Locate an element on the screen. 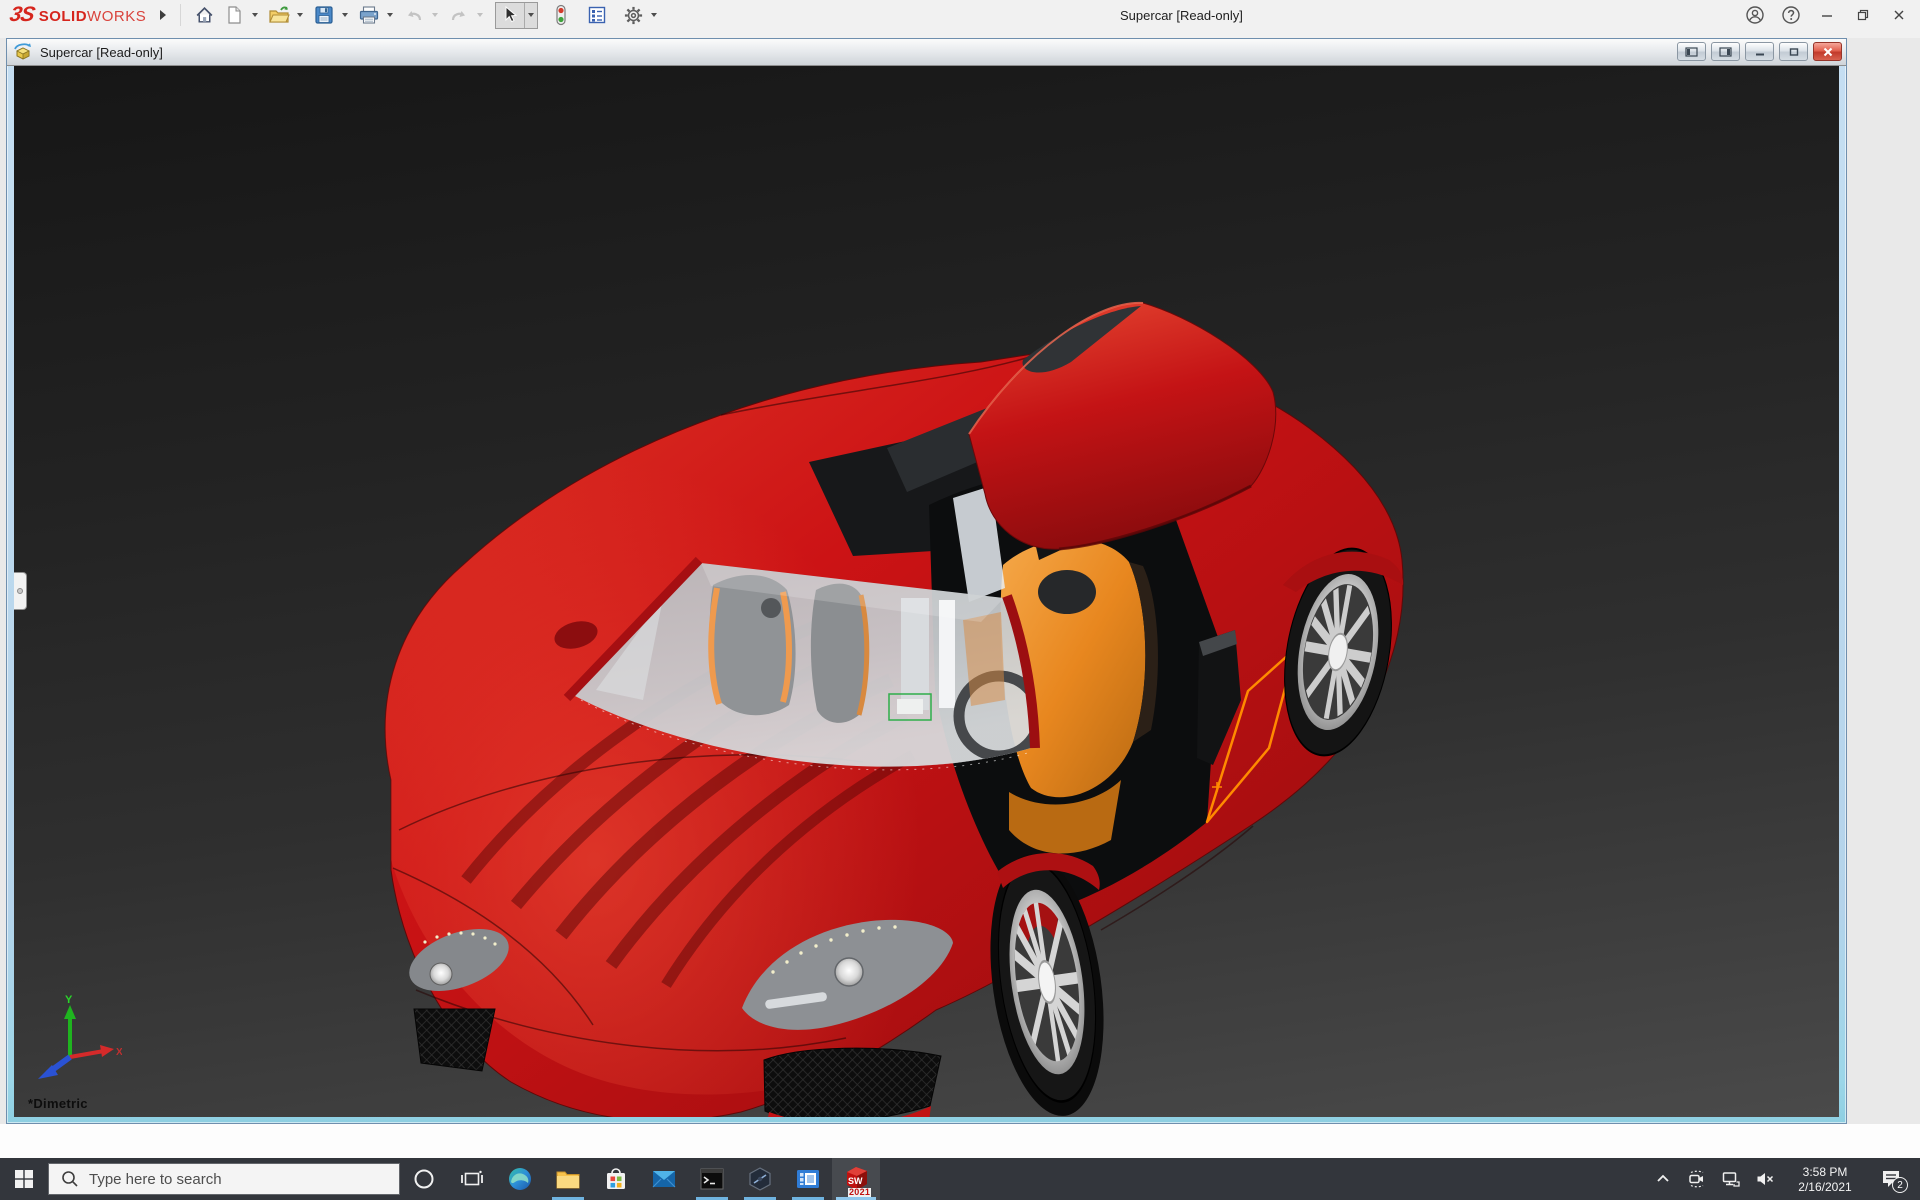 Image resolution: width=1920 pixels, height=1200 pixels. print-button is located at coordinates (369, 15).